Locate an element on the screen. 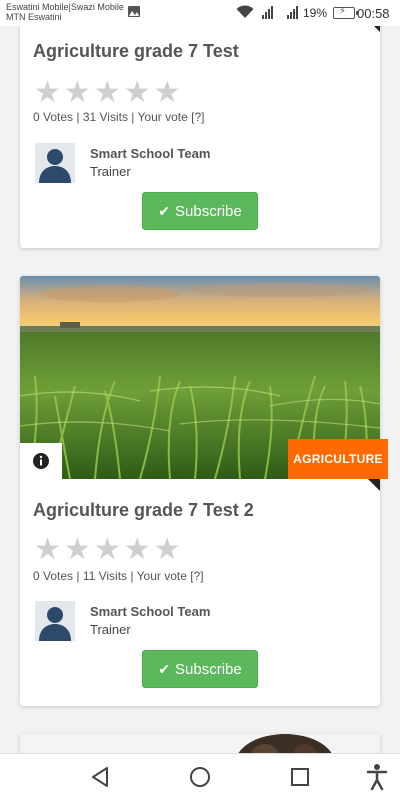 Image resolution: width=400 pixels, height=800 pixels. recents-icon is located at coordinates (300, 777).